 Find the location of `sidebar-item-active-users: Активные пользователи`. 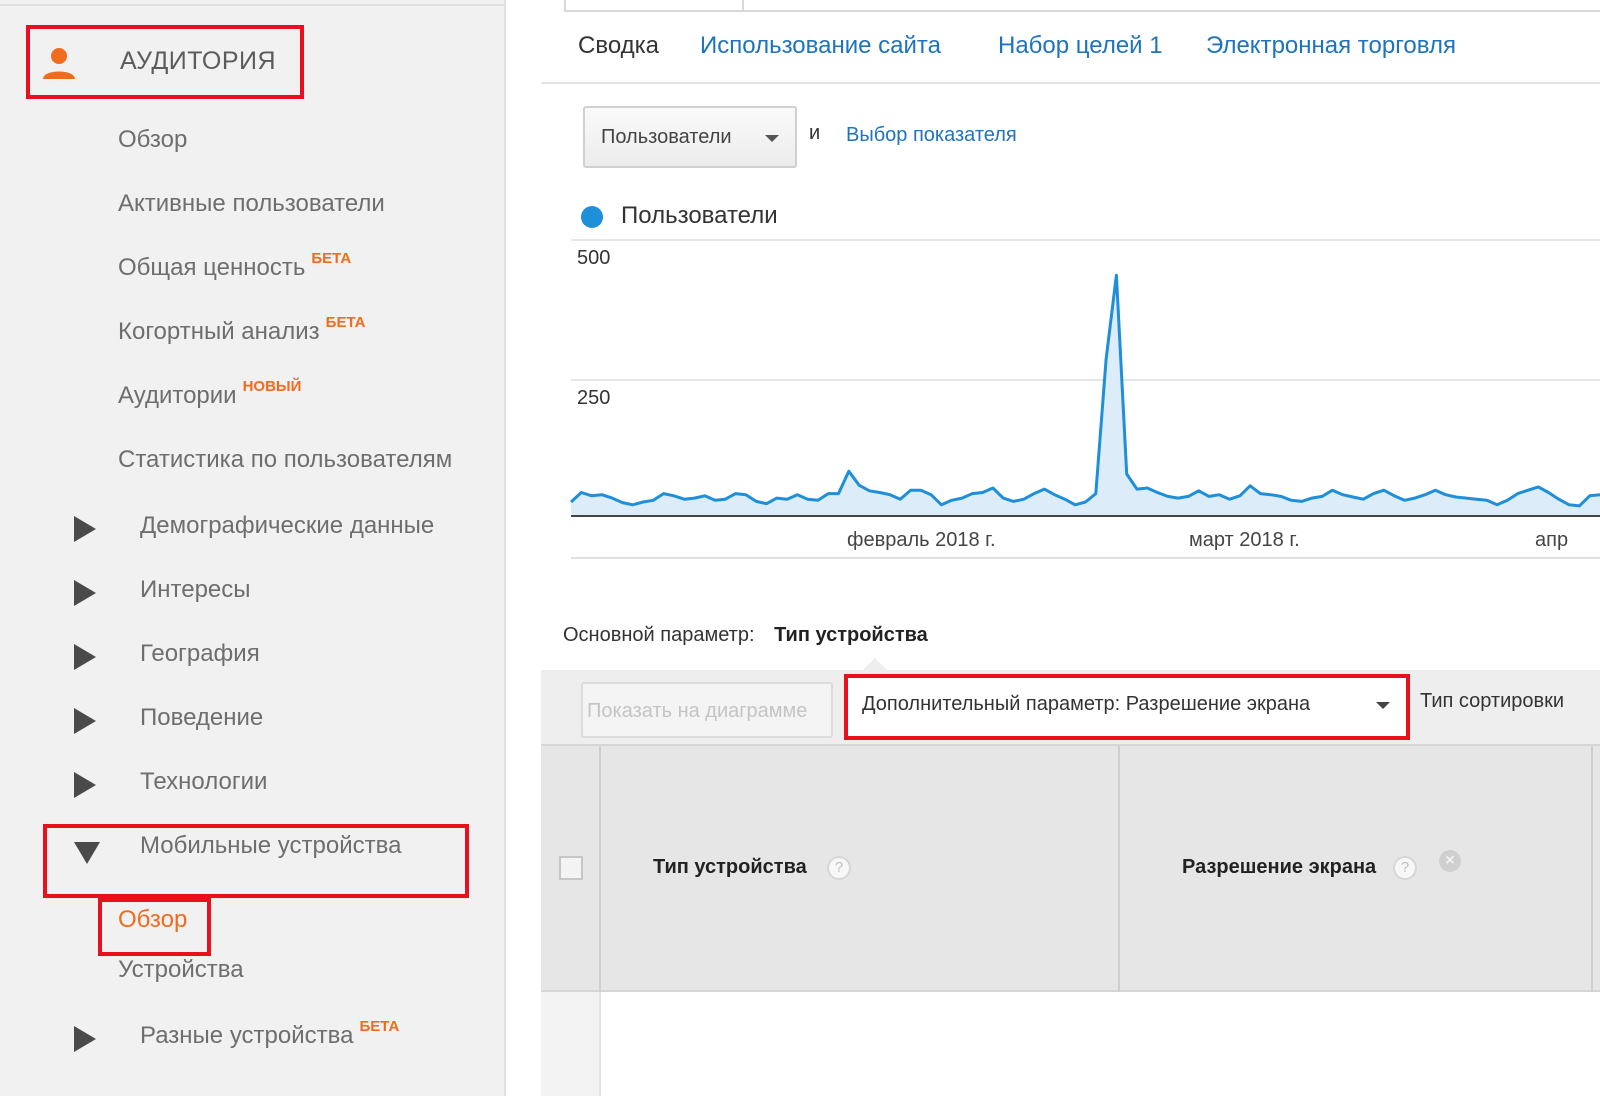

sidebar-item-active-users: Активные пользователи is located at coordinates (251, 204).